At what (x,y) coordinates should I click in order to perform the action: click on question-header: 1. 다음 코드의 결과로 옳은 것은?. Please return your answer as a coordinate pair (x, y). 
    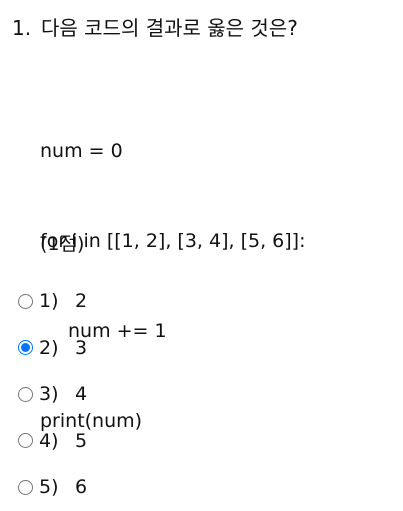
    Looking at the image, I should click on (155, 28).